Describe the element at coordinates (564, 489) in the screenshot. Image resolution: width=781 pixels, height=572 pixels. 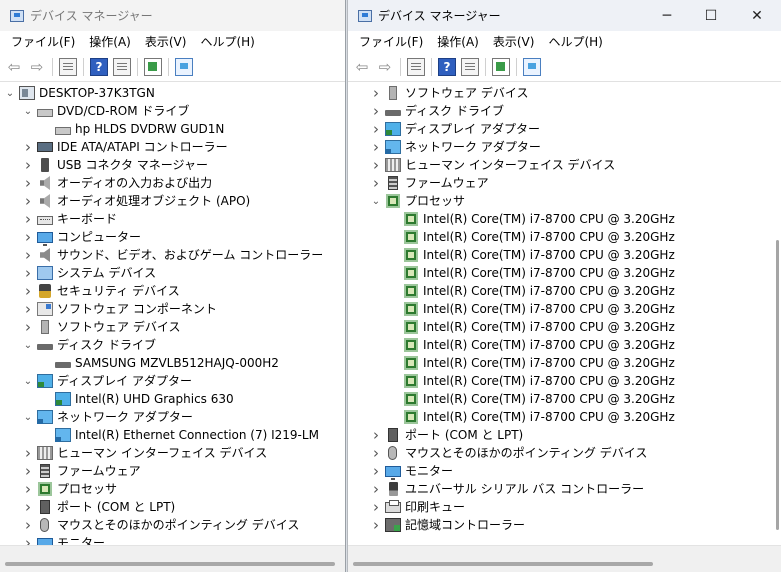
I see `tree-row: › ユニバーサル シリアル バス コントローラー` at that location.